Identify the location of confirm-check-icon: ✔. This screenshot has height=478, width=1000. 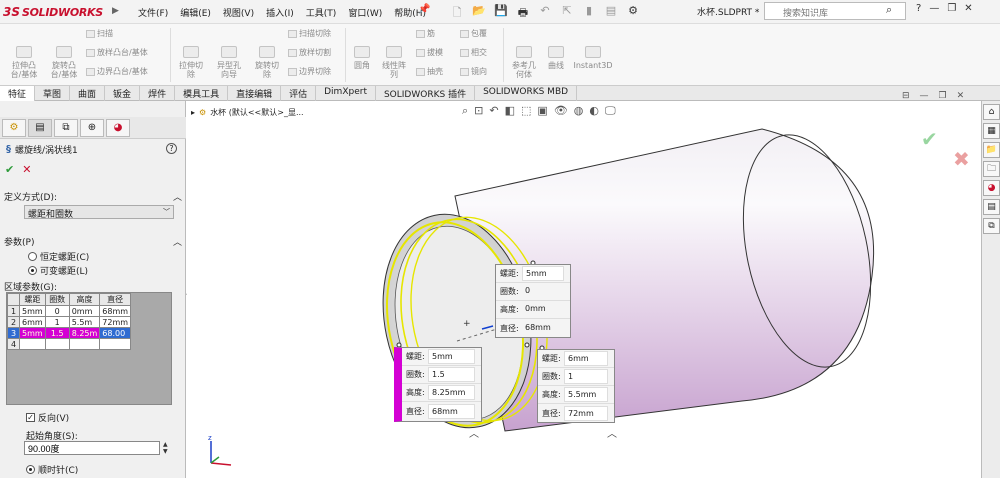
(929, 139).